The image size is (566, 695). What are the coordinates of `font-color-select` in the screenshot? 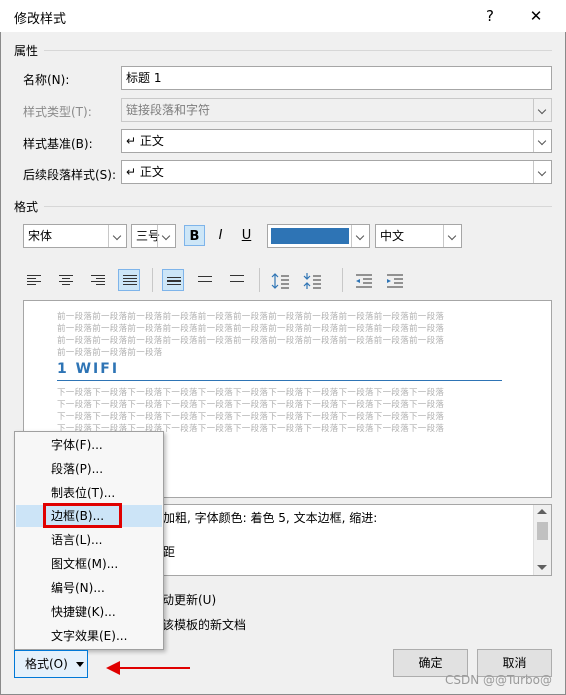 It's located at (318, 236).